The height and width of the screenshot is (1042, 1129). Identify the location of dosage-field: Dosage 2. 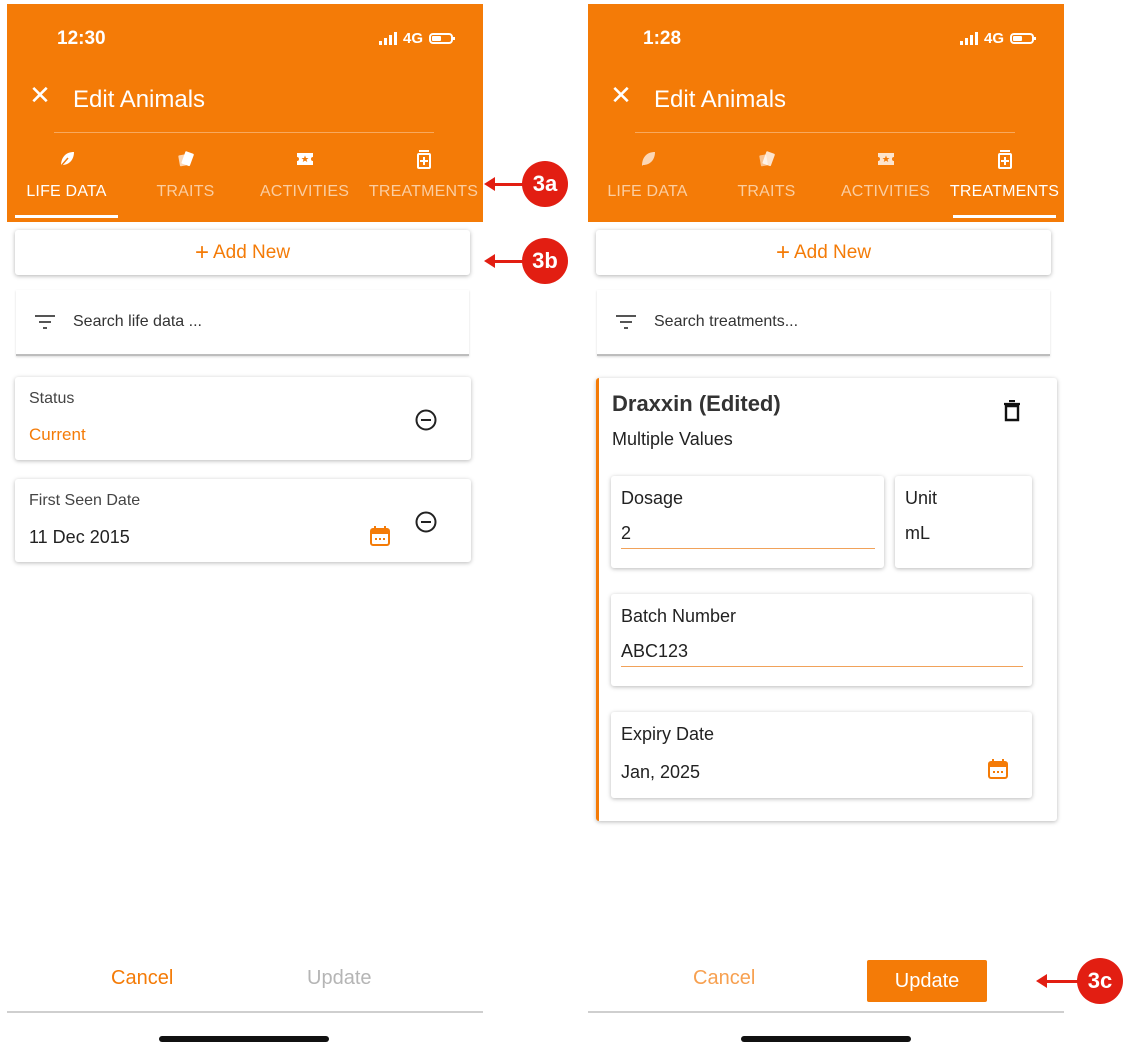
(747, 522).